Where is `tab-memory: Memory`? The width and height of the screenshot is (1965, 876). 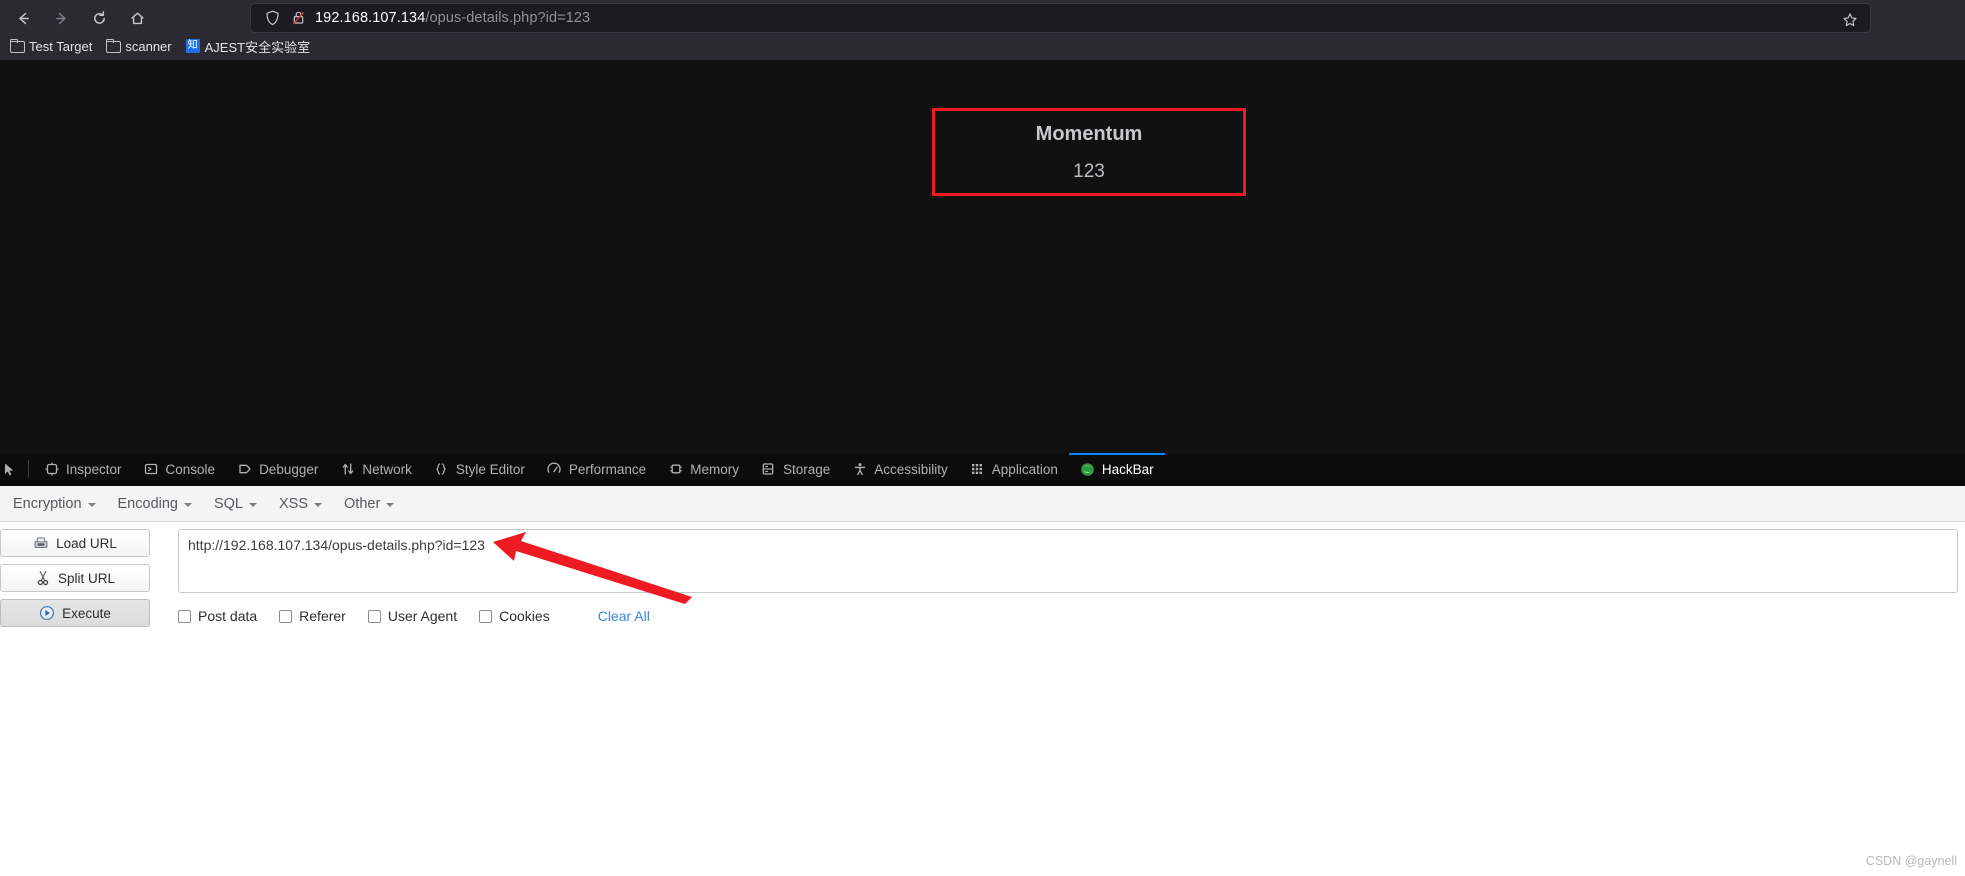 tab-memory: Memory is located at coordinates (703, 469).